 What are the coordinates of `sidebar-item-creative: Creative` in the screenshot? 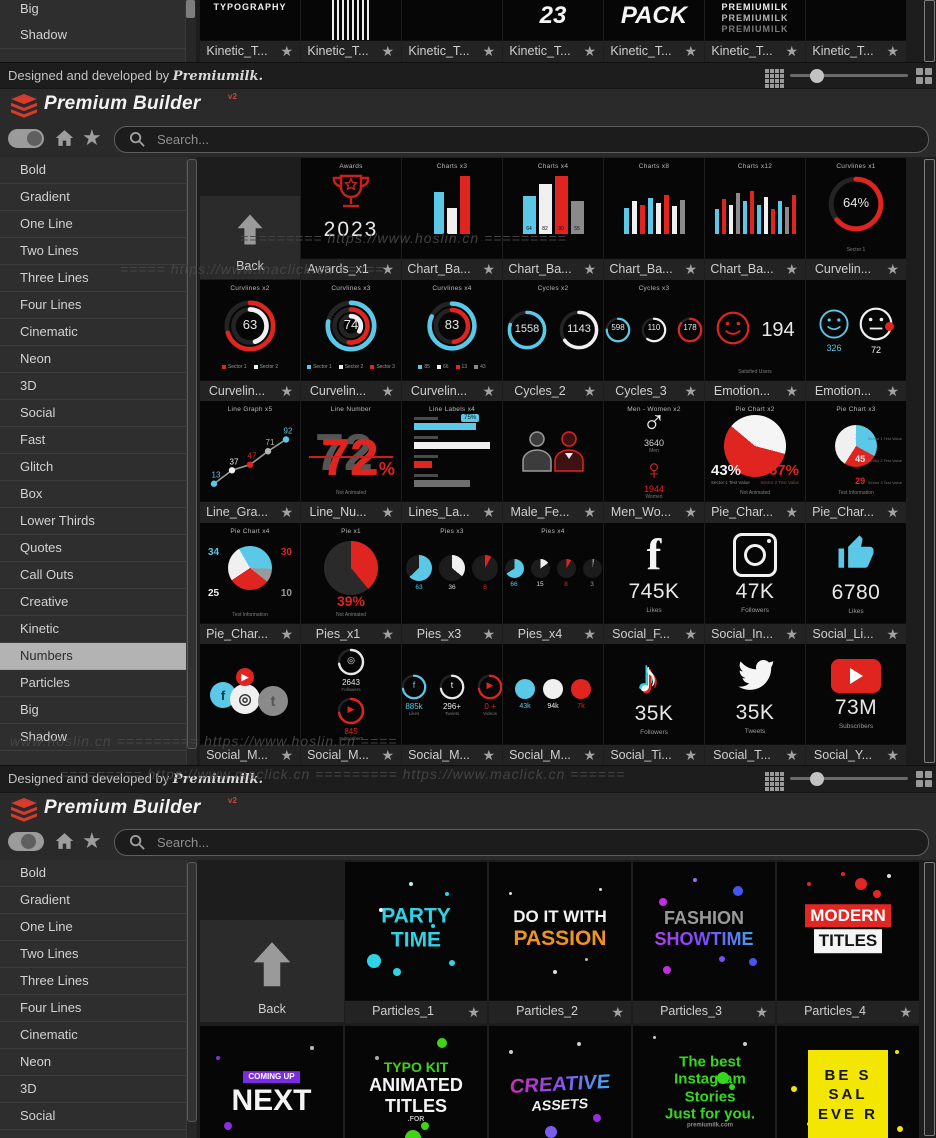 It's located at (98, 602).